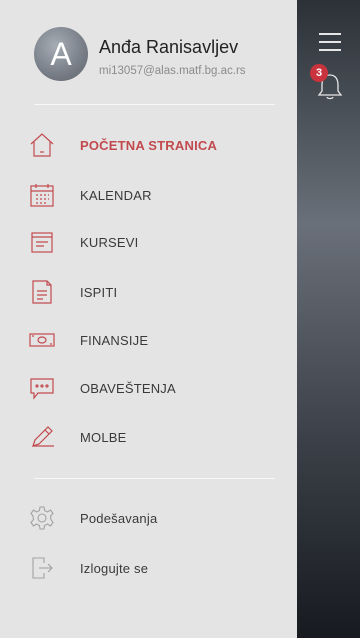  Describe the element at coordinates (155, 292) in the screenshot. I see `menu-item-ispiti: ISPITI` at that location.